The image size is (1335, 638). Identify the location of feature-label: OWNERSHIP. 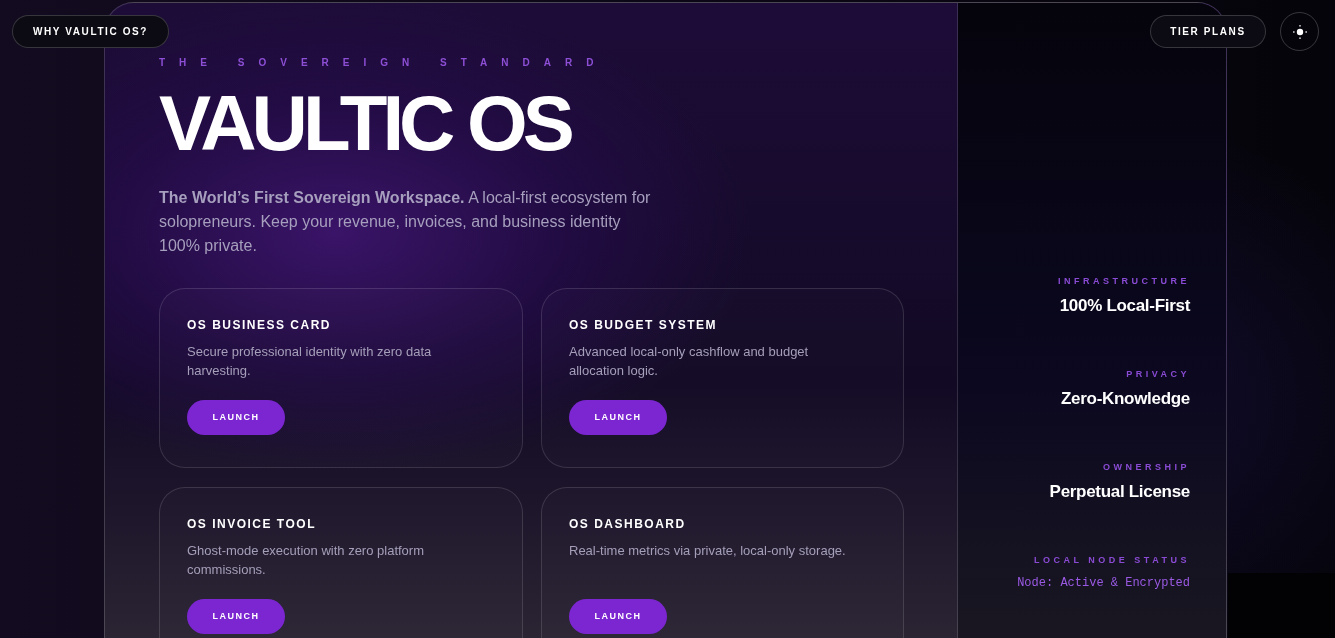
(1146, 467).